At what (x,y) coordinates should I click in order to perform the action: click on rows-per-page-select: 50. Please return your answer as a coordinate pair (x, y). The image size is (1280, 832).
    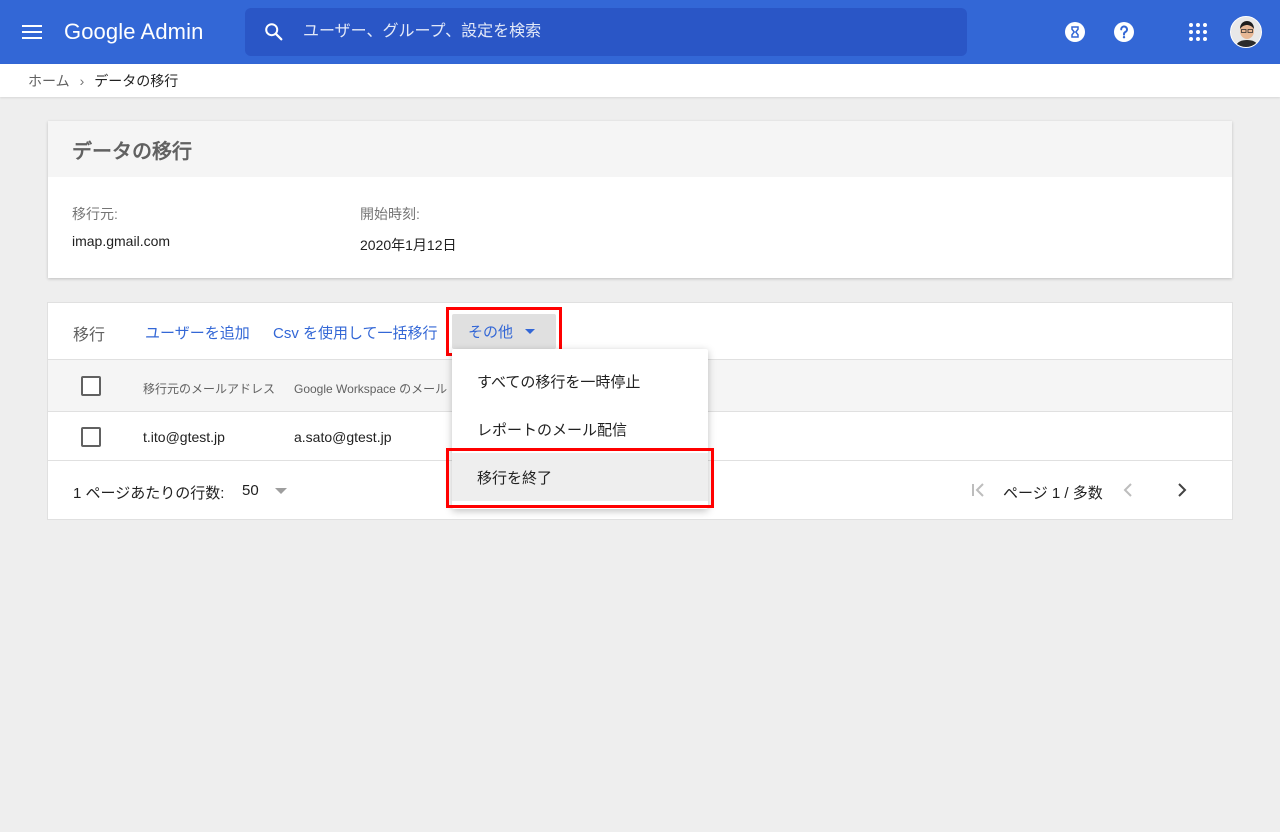
    Looking at the image, I should click on (264, 490).